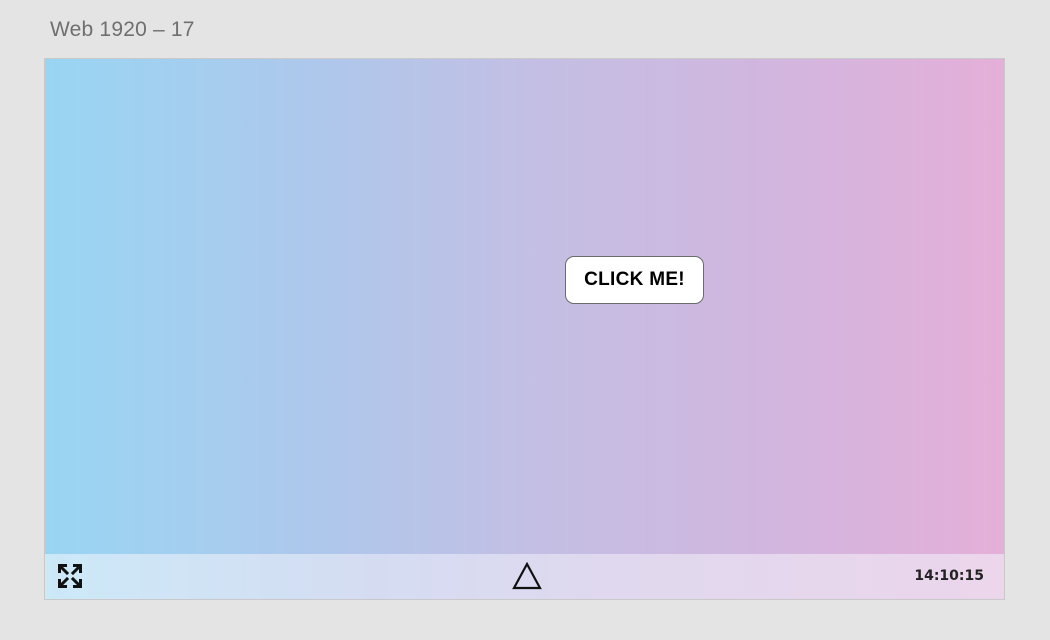  Describe the element at coordinates (634, 280) in the screenshot. I see `click-me-button: CLICK ME!` at that location.